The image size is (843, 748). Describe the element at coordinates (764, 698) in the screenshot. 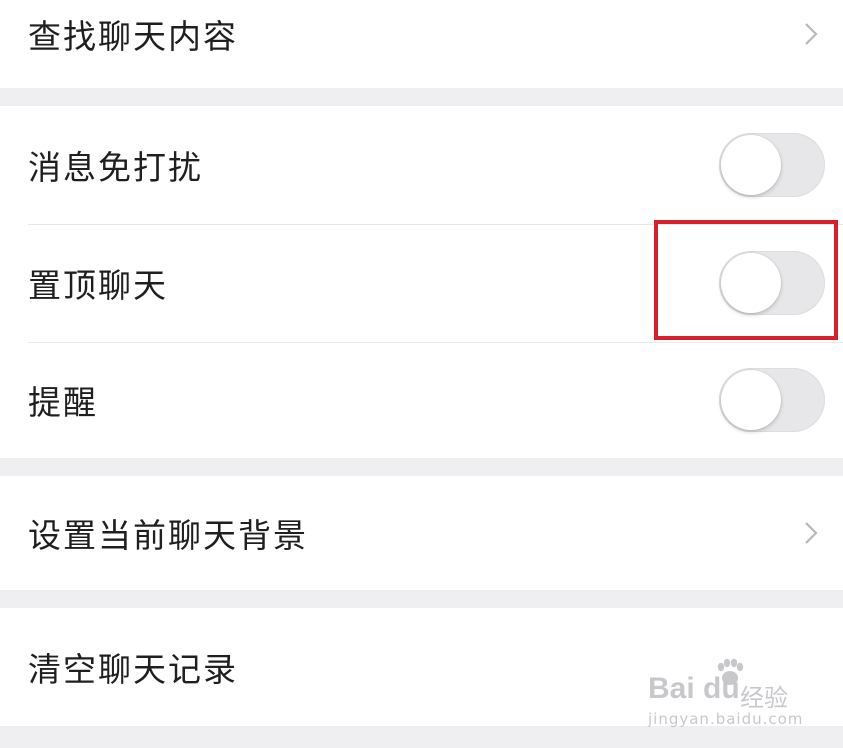

I see `watermark-jingyan: 经验` at that location.